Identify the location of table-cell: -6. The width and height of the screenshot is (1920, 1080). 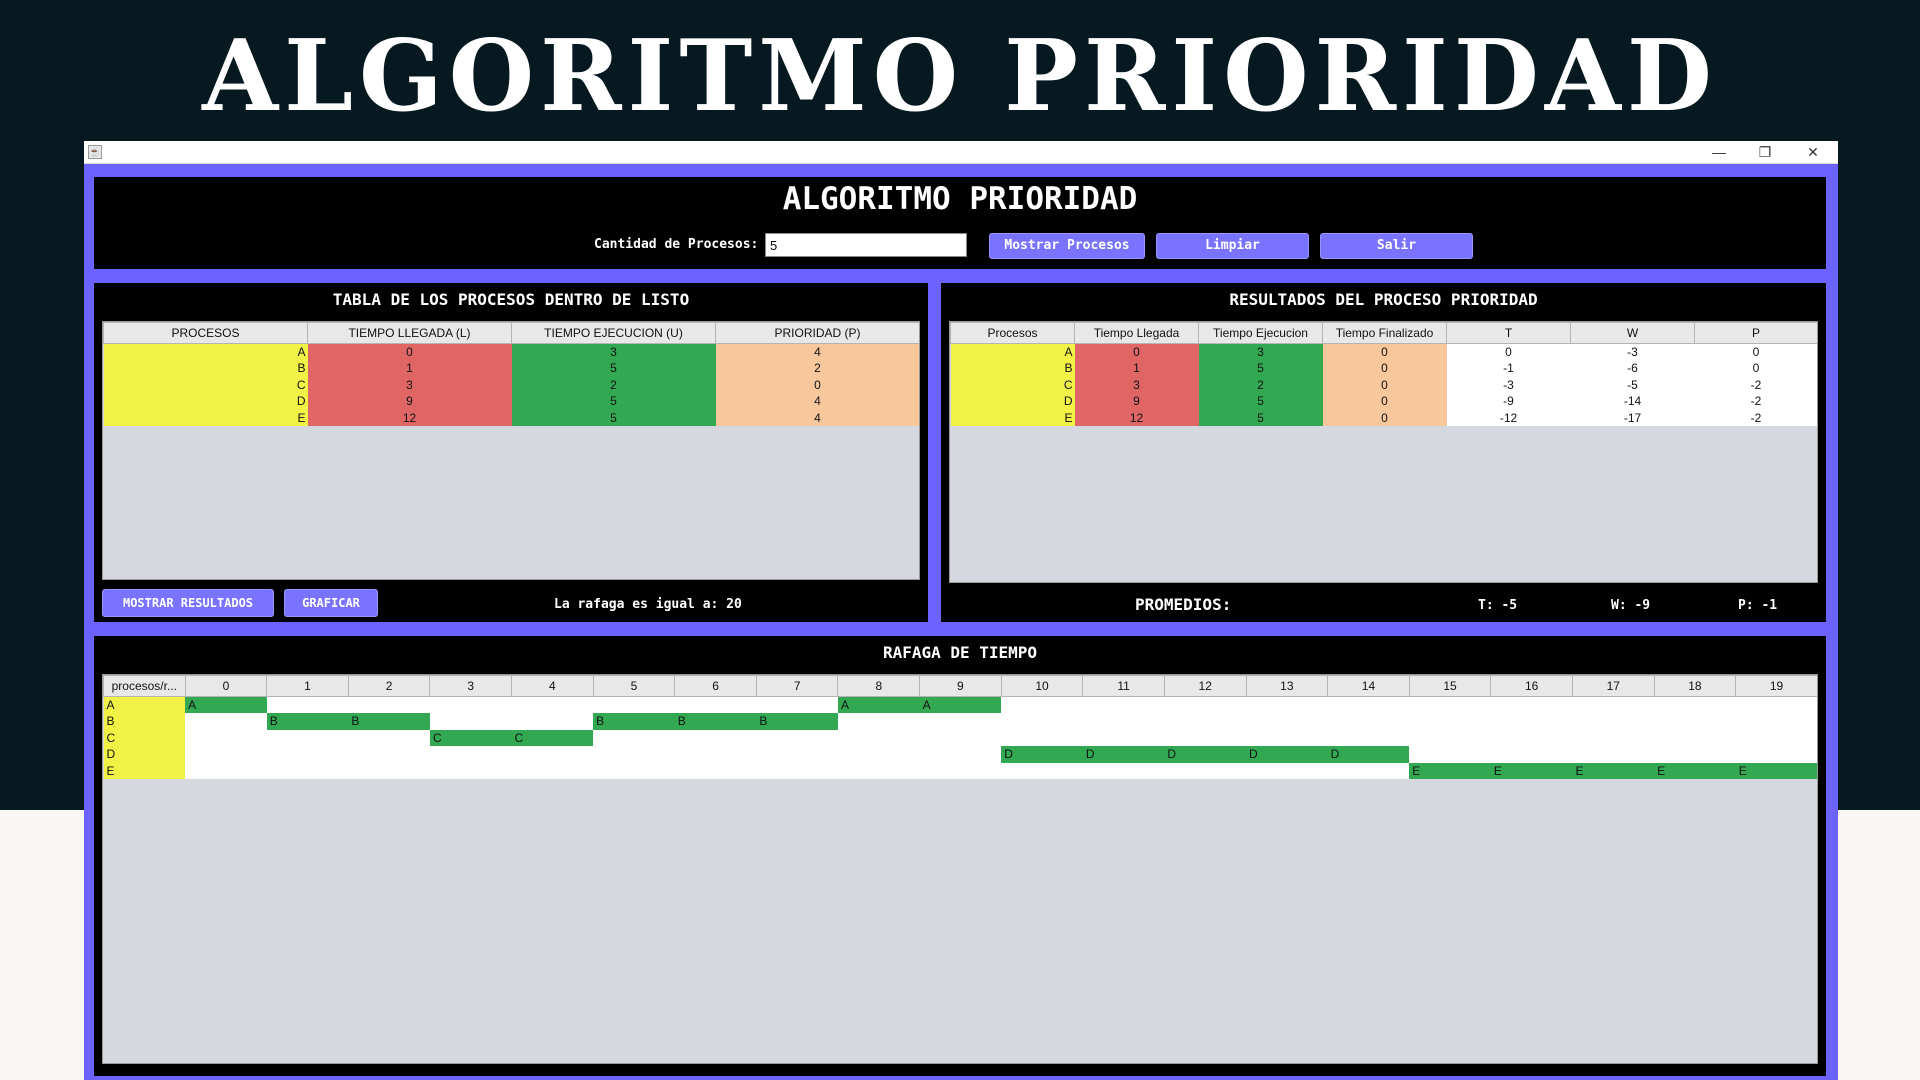
(1632, 368).